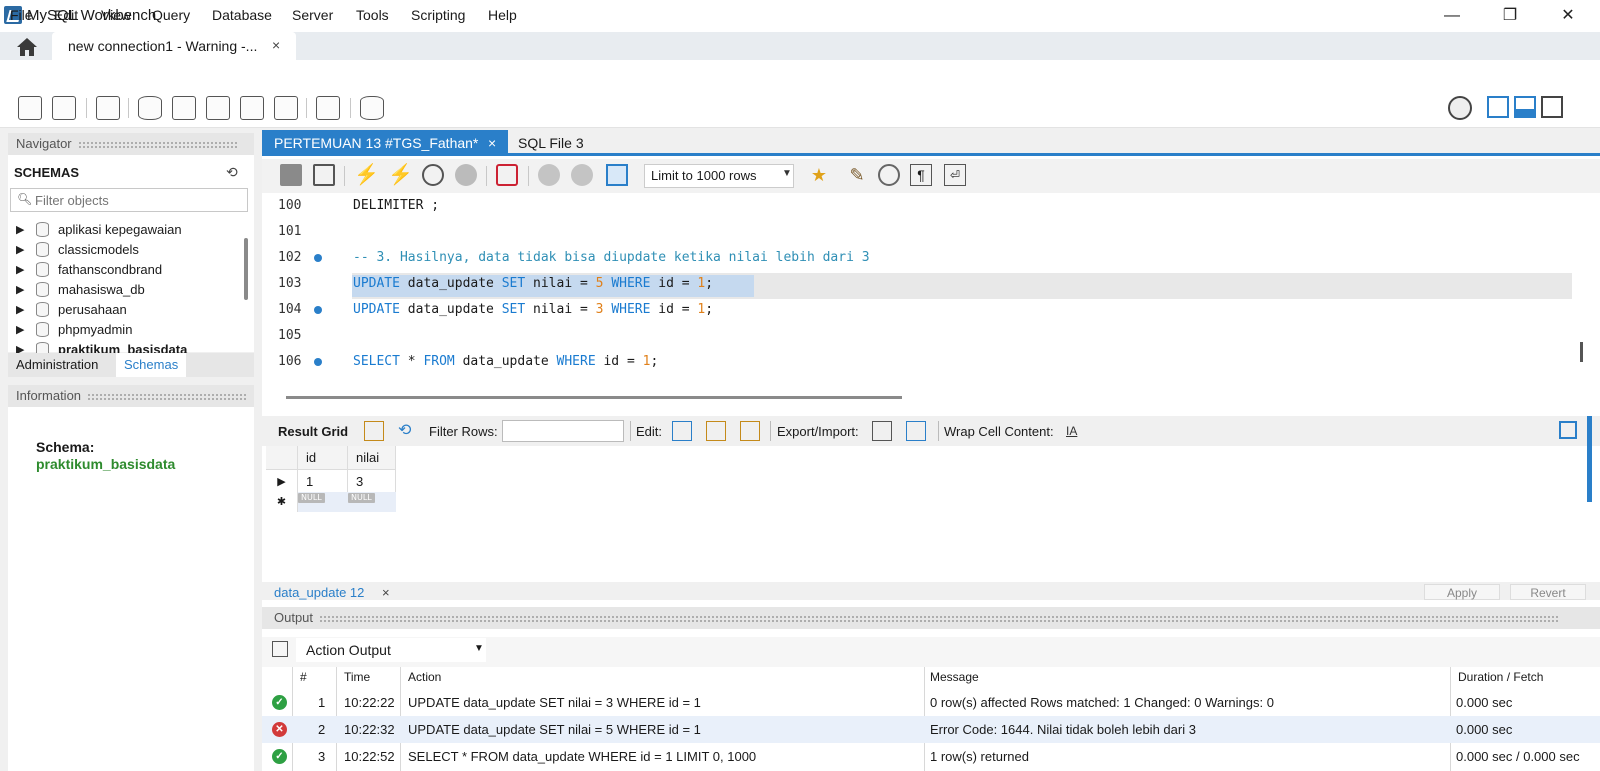  I want to click on schema-item: ▶ fathanscondbrand, so click(126, 270).